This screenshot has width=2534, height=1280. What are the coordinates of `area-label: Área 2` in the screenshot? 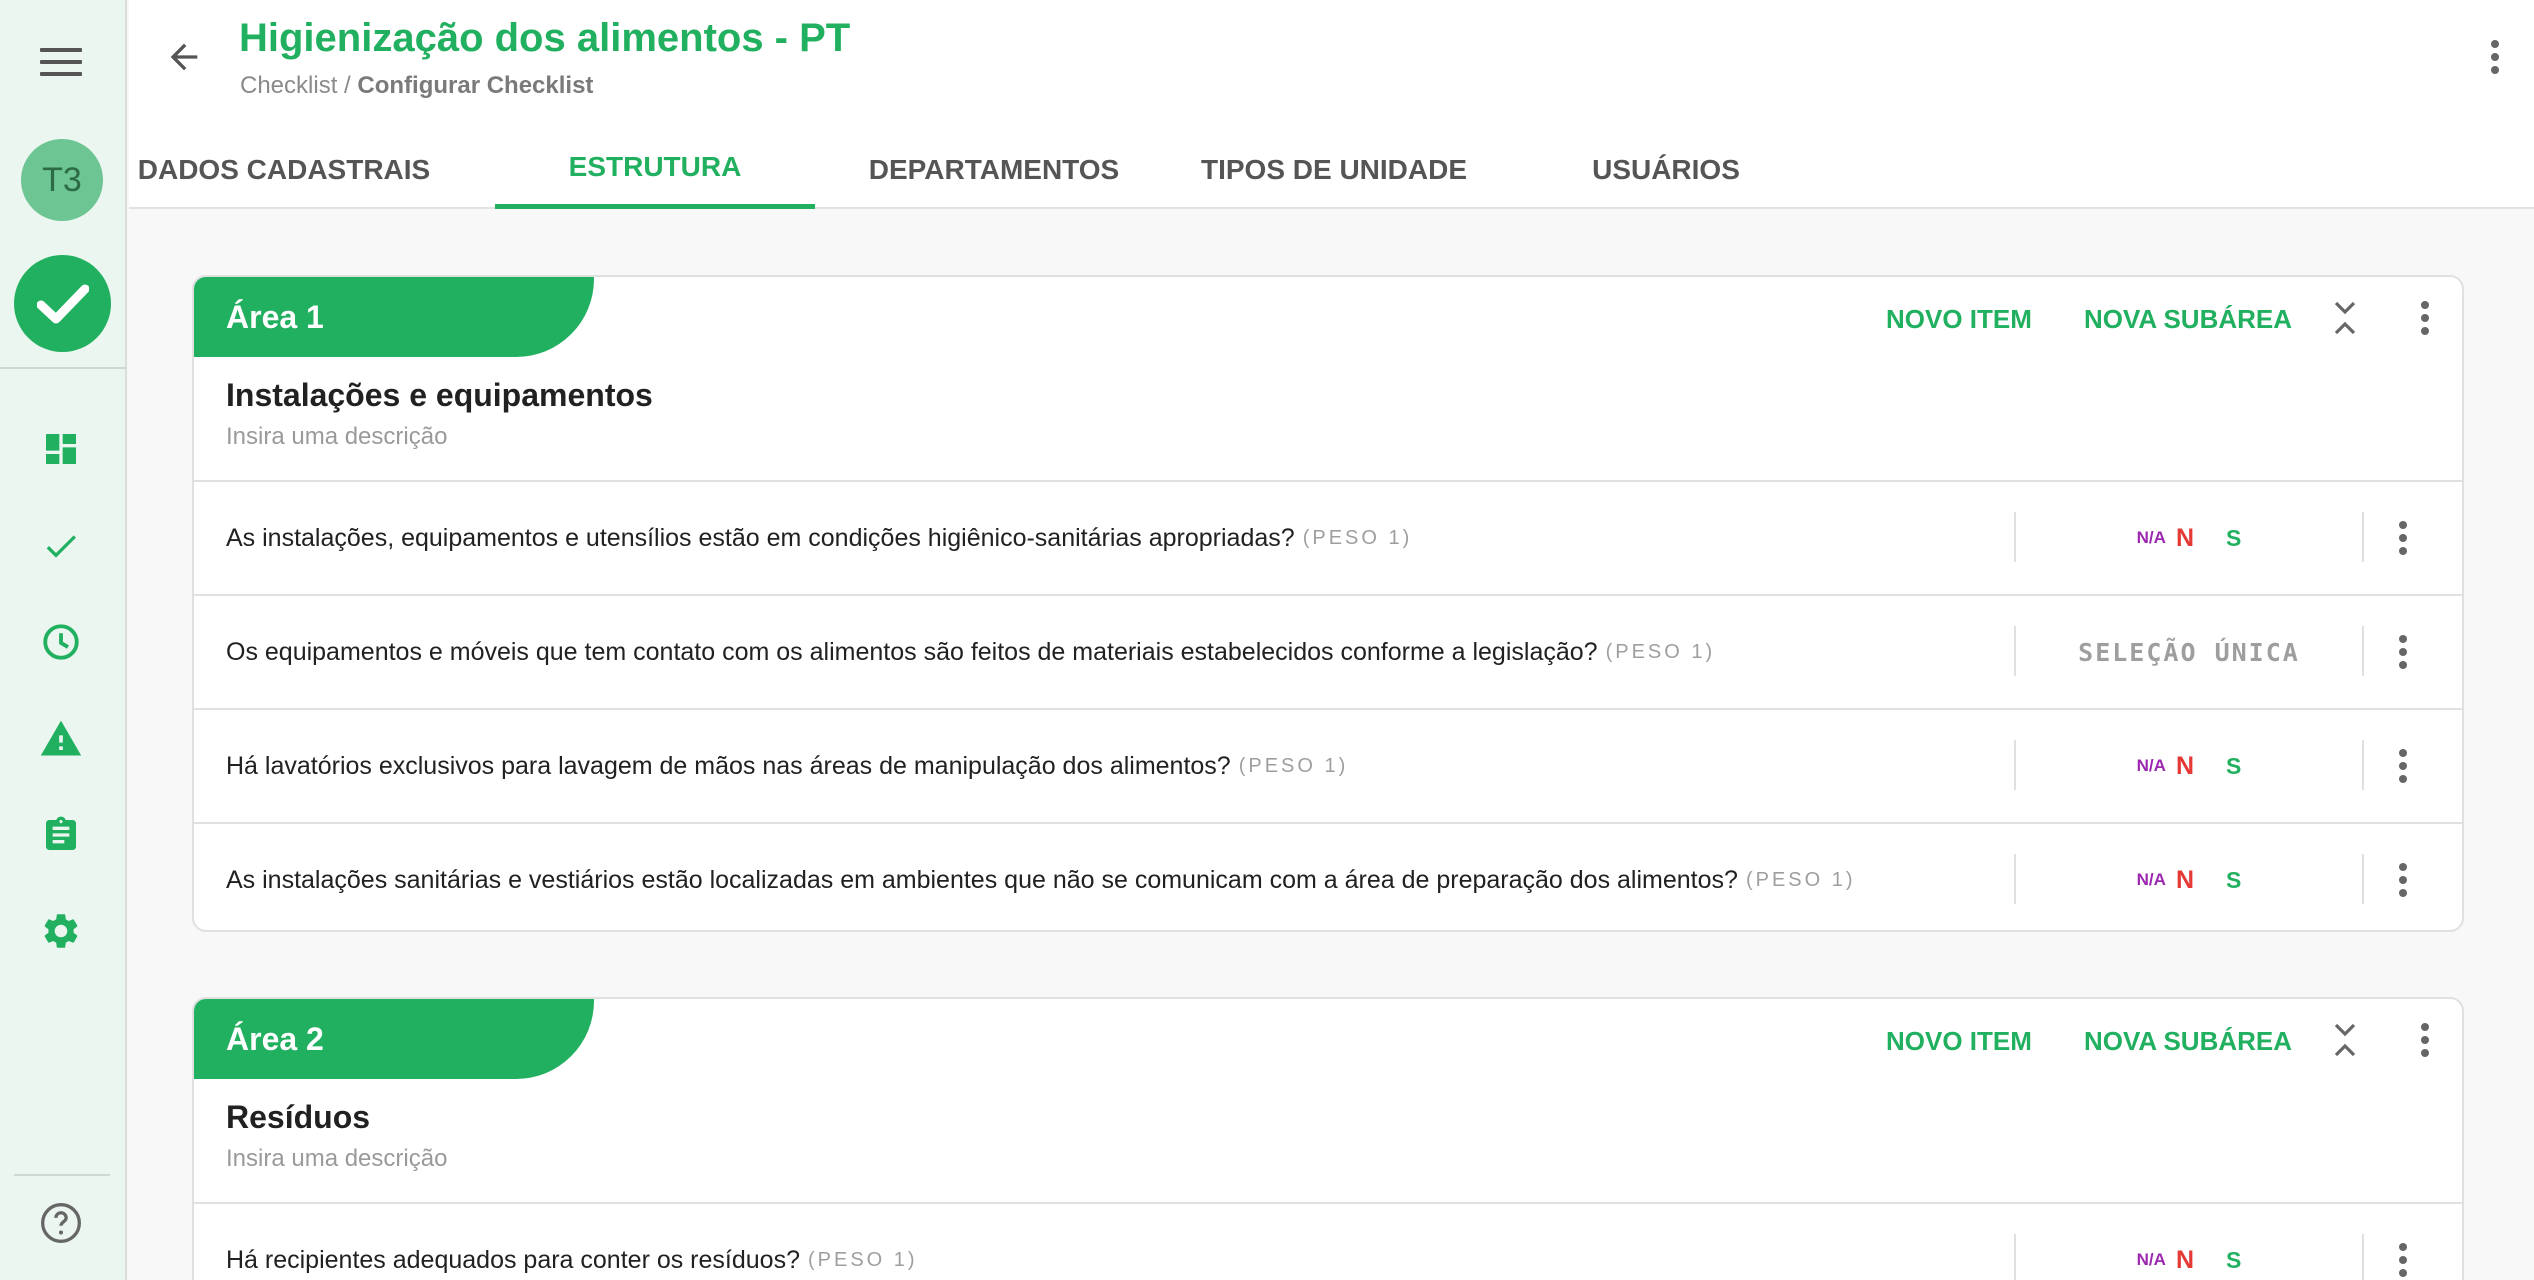 It's located at (394, 1039).